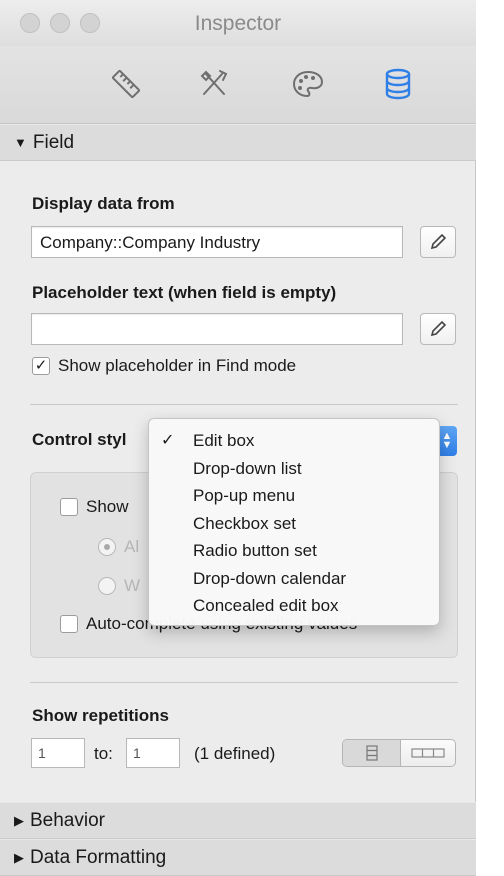  What do you see at coordinates (98, 857) in the screenshot?
I see `data-formatting-section-title: Data Formatting` at bounding box center [98, 857].